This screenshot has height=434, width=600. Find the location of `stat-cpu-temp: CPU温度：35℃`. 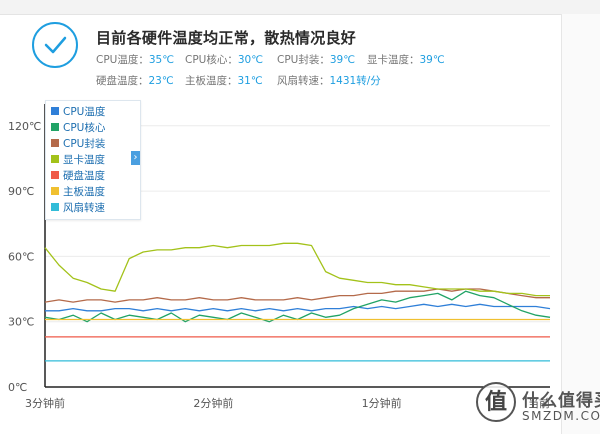

stat-cpu-temp: CPU温度：35℃ is located at coordinates (135, 59).